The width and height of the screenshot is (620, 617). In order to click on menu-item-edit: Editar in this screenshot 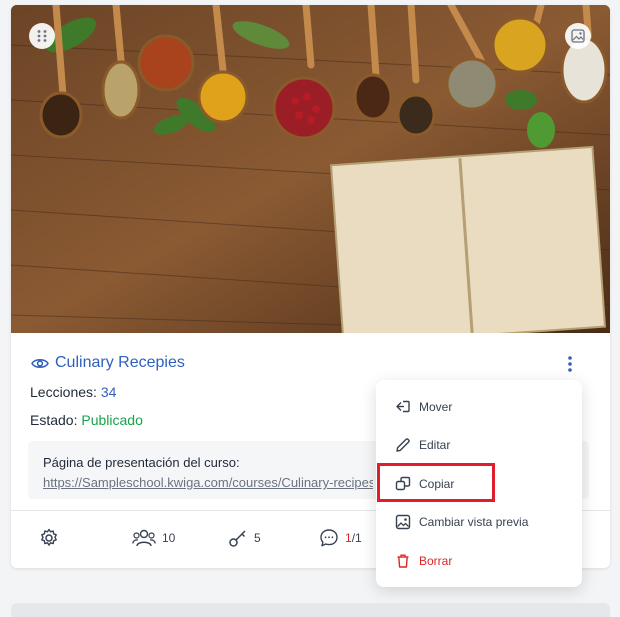, I will do `click(479, 445)`.